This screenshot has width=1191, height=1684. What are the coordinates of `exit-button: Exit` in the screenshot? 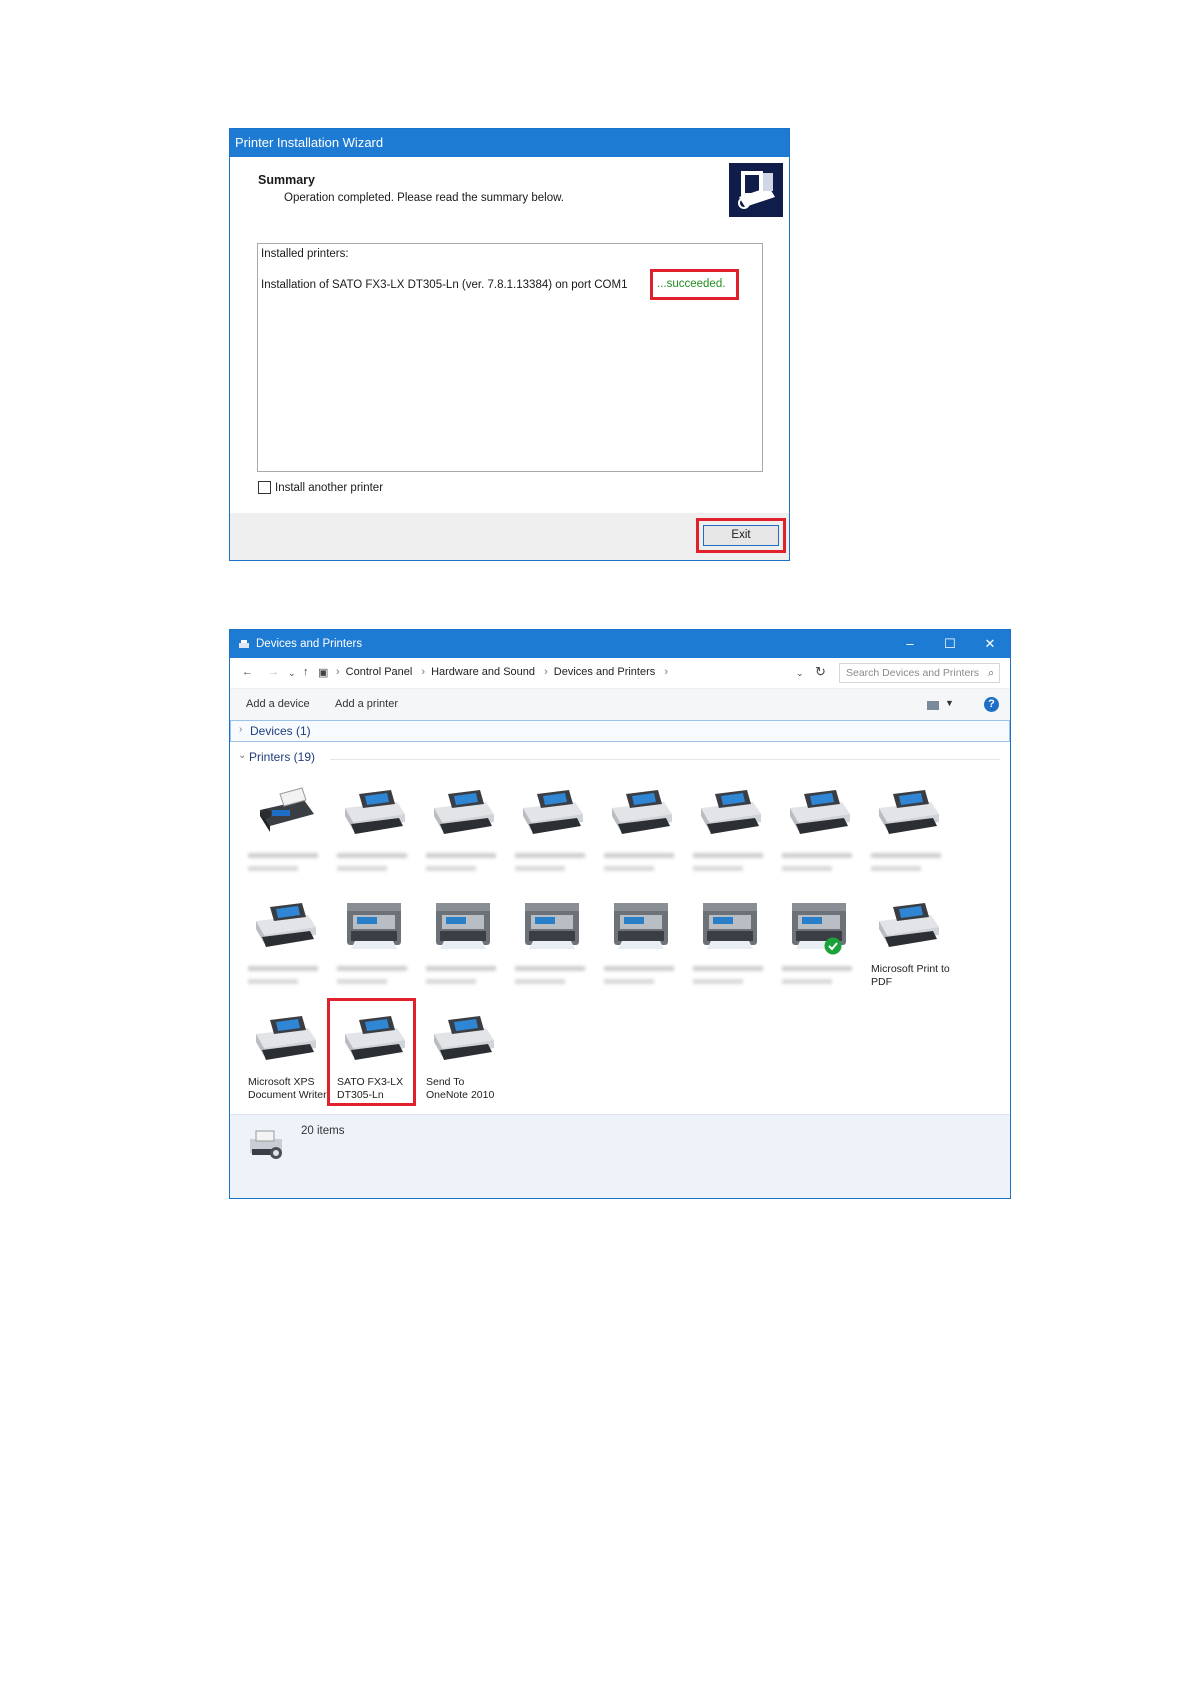 It's located at (741, 535).